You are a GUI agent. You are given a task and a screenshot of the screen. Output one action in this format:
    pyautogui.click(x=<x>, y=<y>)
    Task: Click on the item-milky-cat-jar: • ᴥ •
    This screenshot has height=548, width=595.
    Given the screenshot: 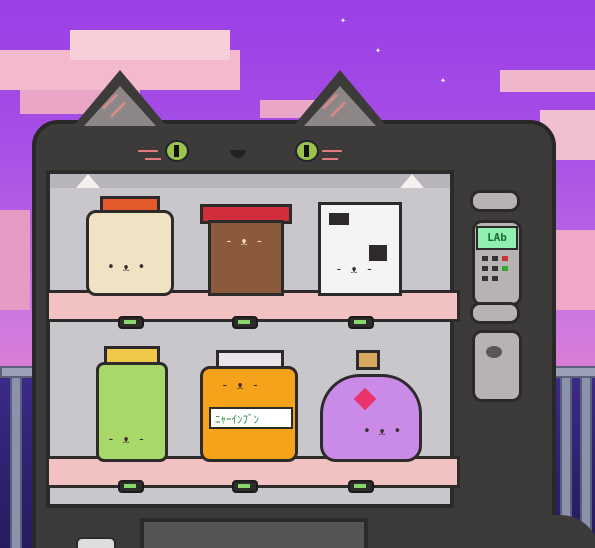 What is the action you would take?
    pyautogui.click(x=130, y=253)
    